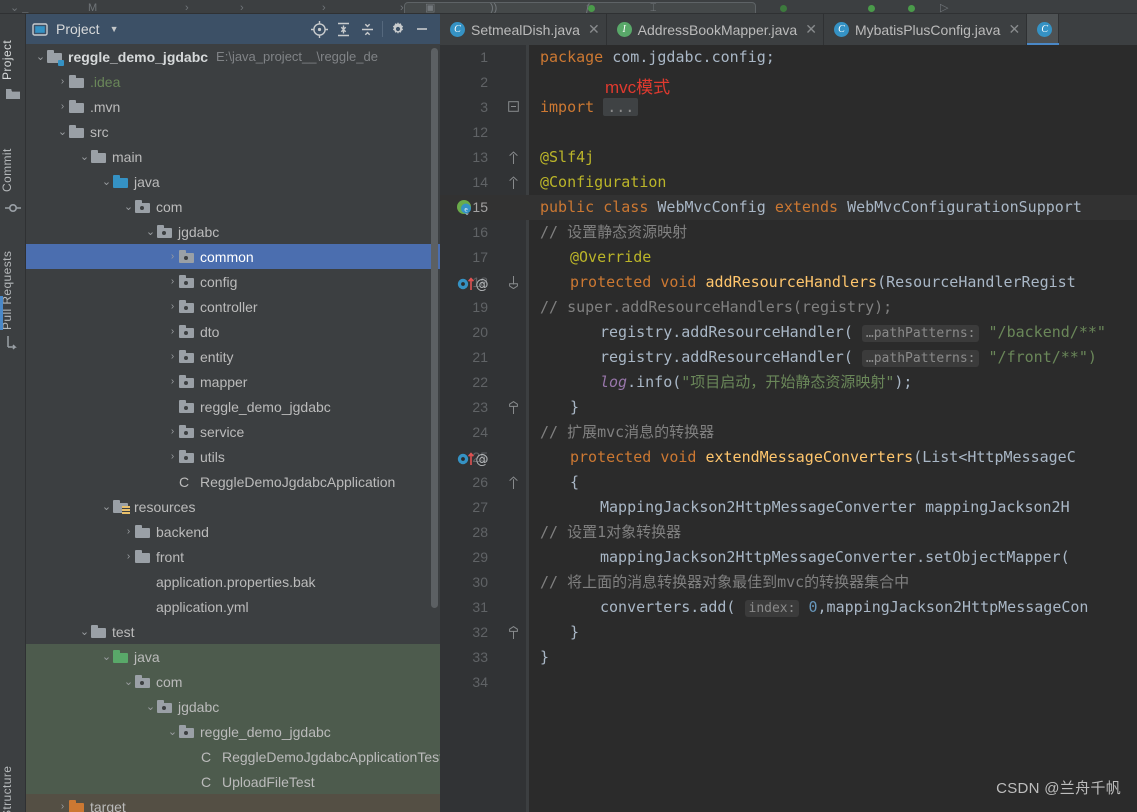  I want to click on code-line: 24 // 扩展mvc消息的转换器, so click(788, 432).